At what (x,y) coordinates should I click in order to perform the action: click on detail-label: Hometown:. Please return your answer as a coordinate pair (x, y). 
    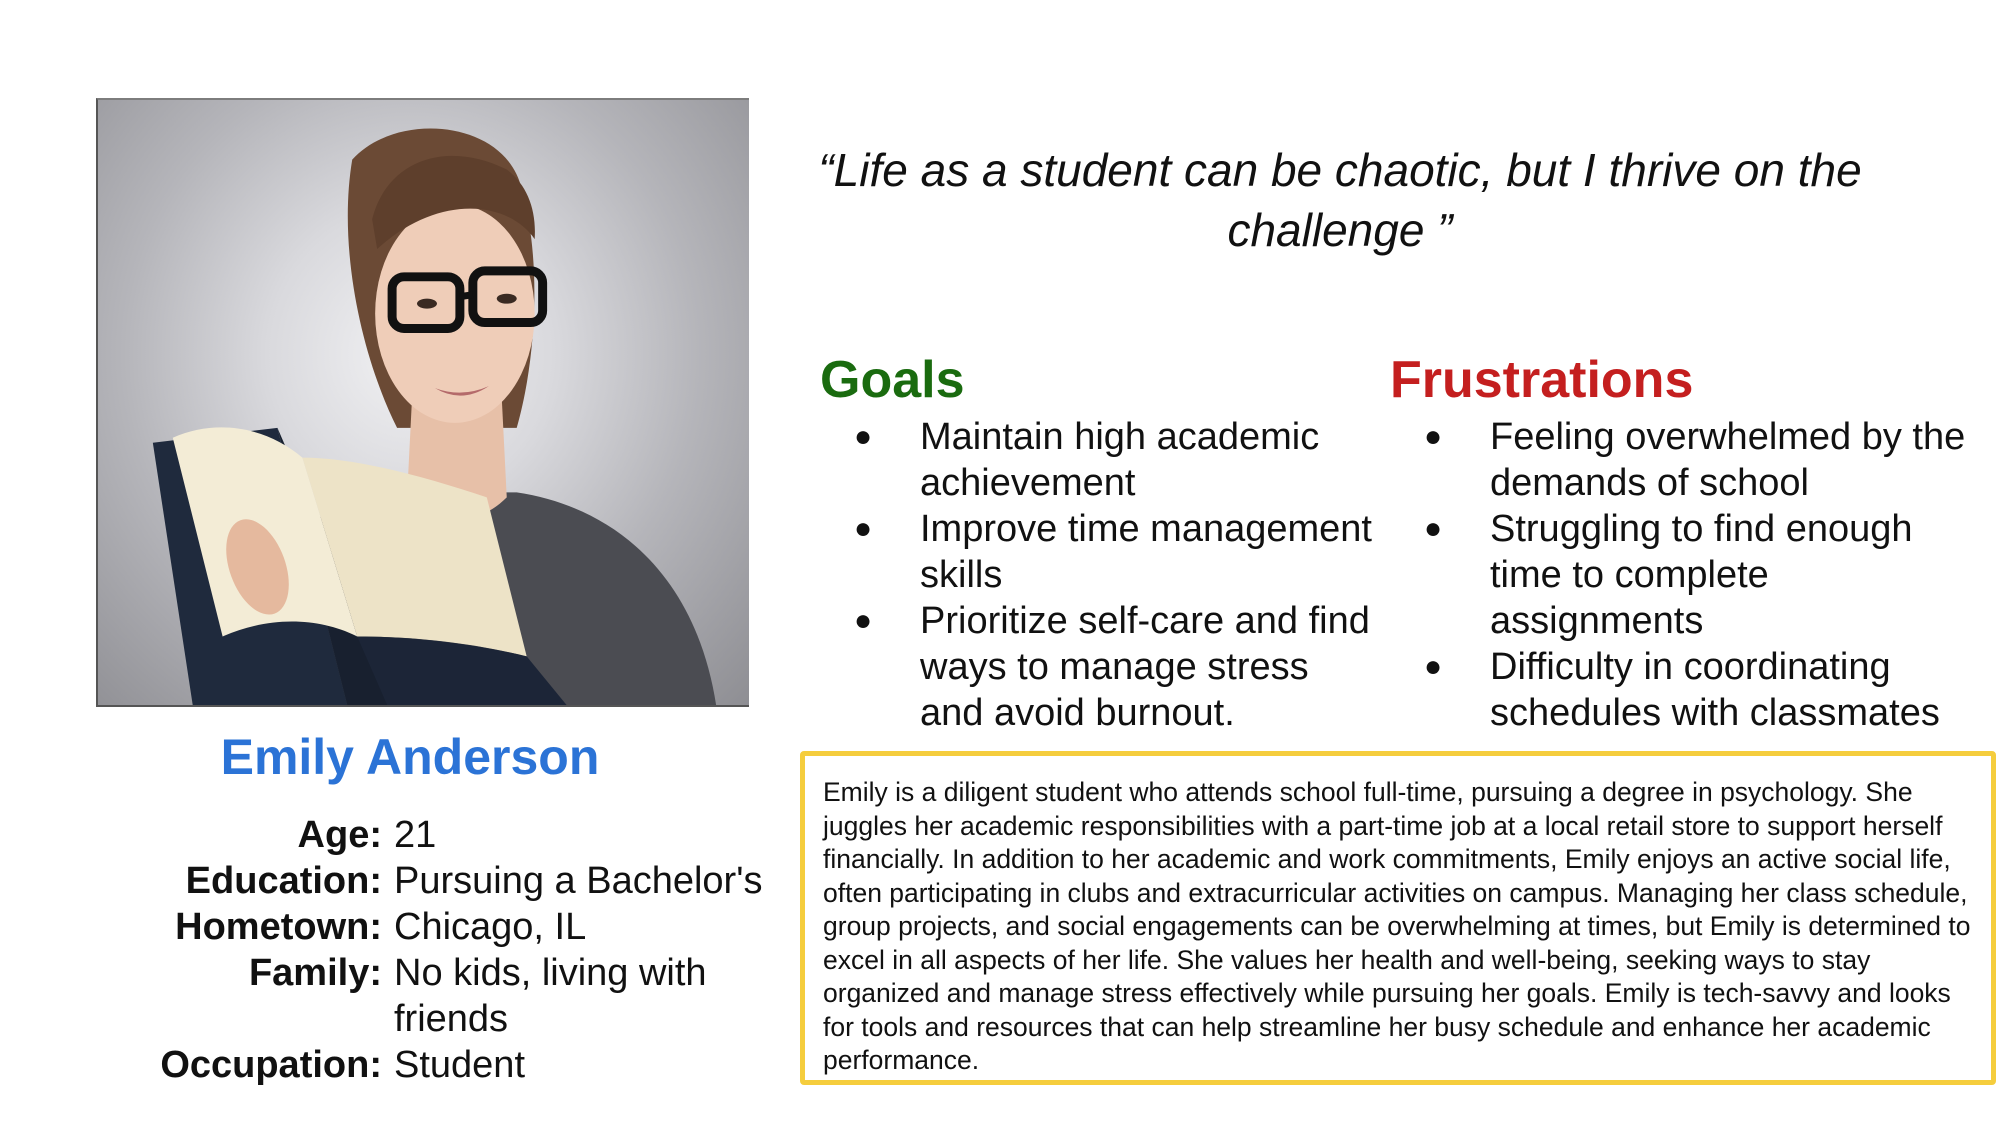
    Looking at the image, I should click on (278, 927).